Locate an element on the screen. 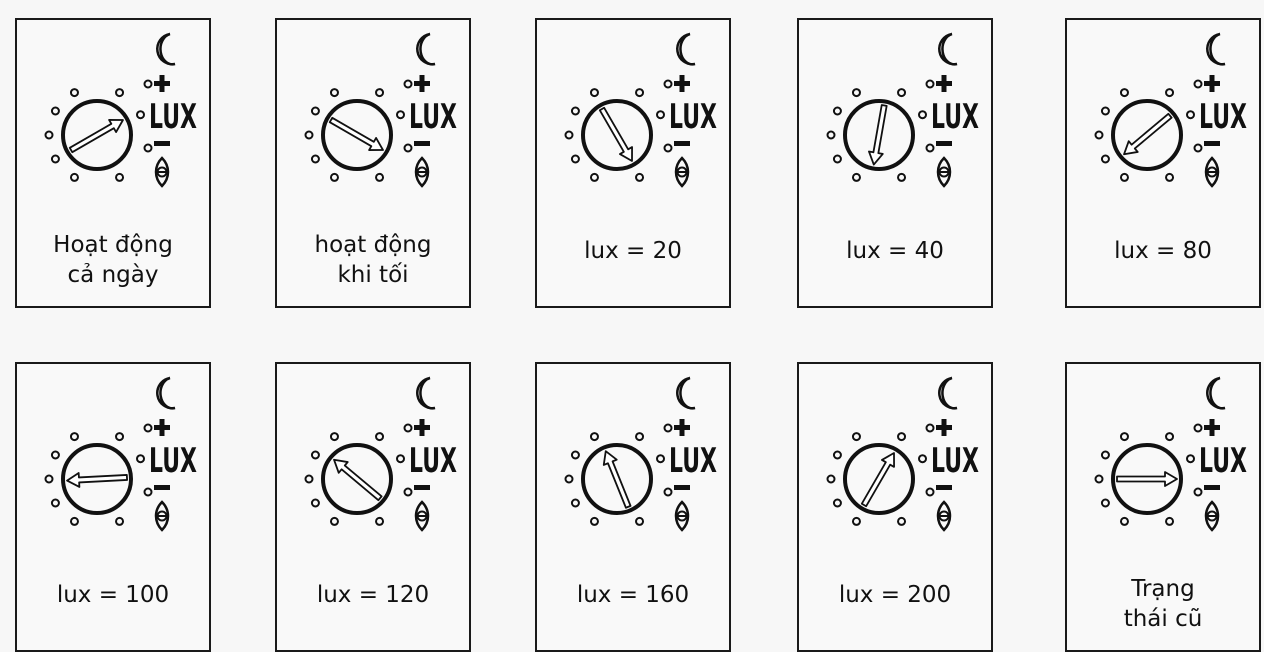  dial-setting-card: LUX lux = 160 is located at coordinates (633, 507).